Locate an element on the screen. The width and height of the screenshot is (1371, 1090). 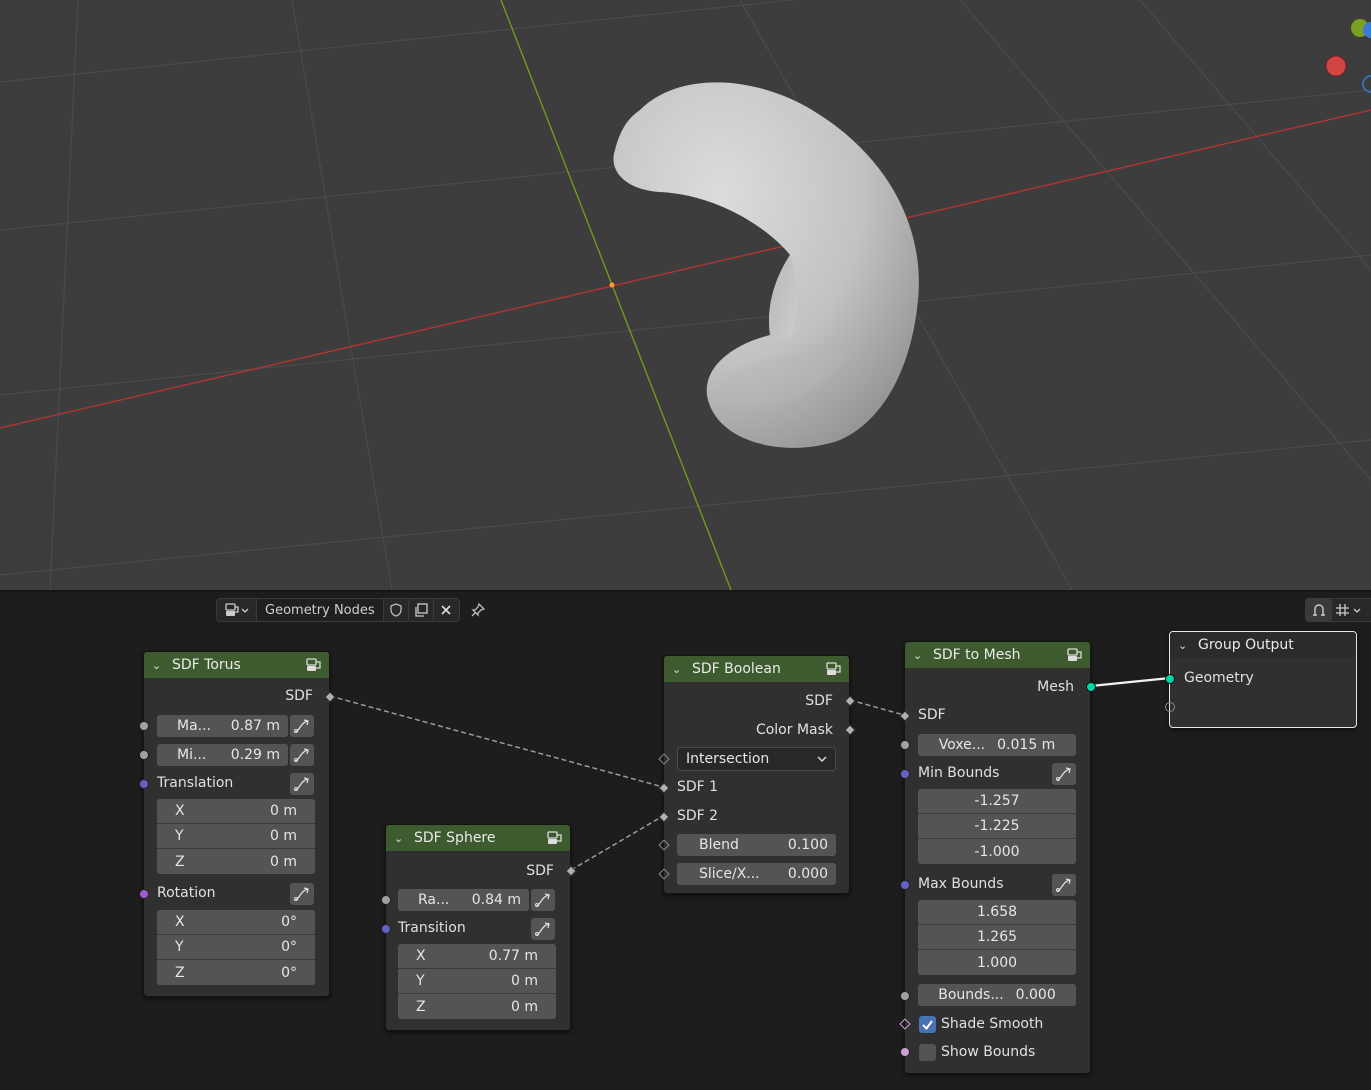
translation-x-field: X 0 m is located at coordinates (236, 811).